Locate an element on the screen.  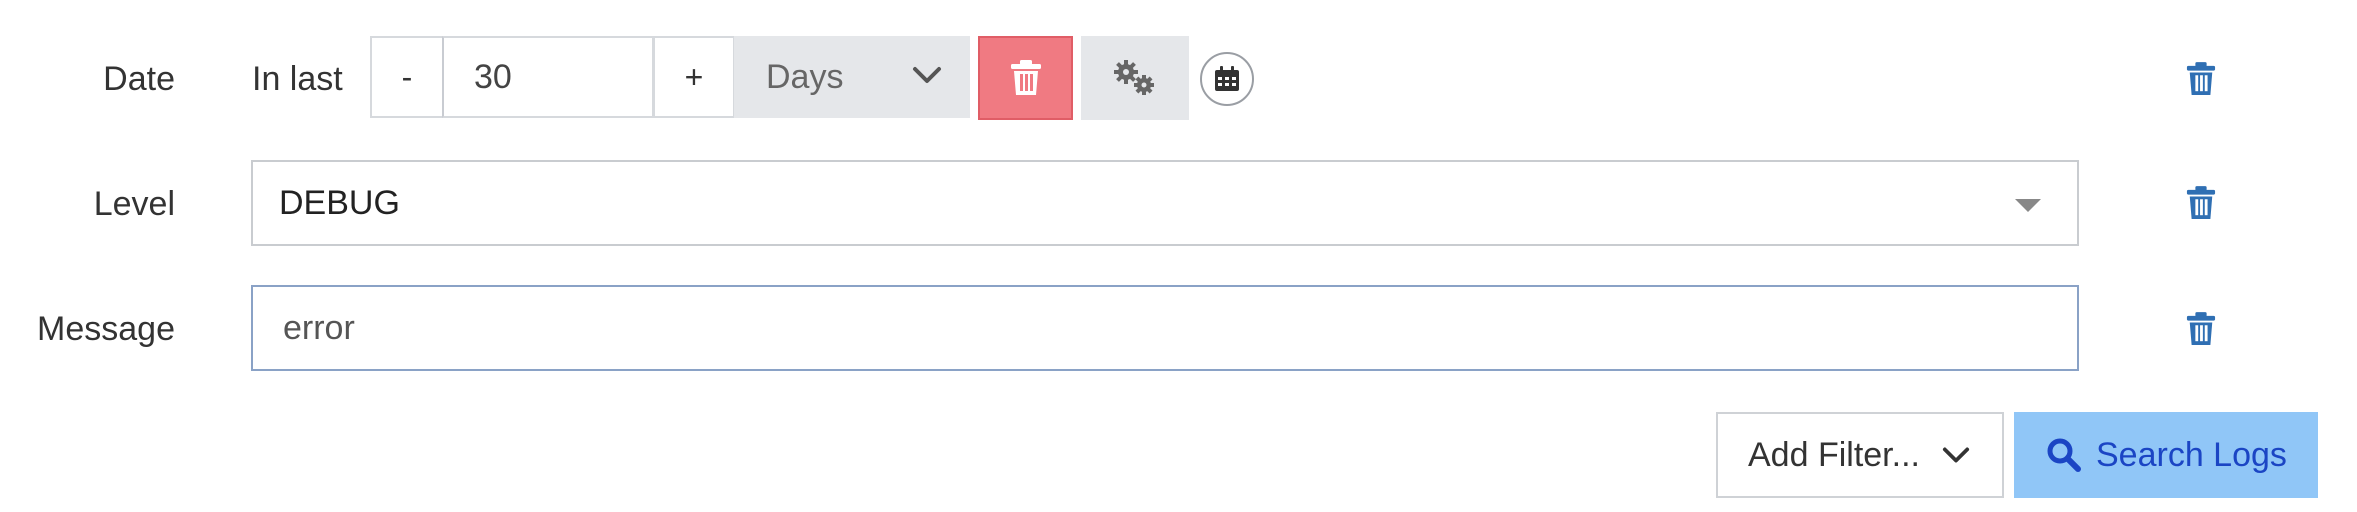
search-icon is located at coordinates (2064, 455).